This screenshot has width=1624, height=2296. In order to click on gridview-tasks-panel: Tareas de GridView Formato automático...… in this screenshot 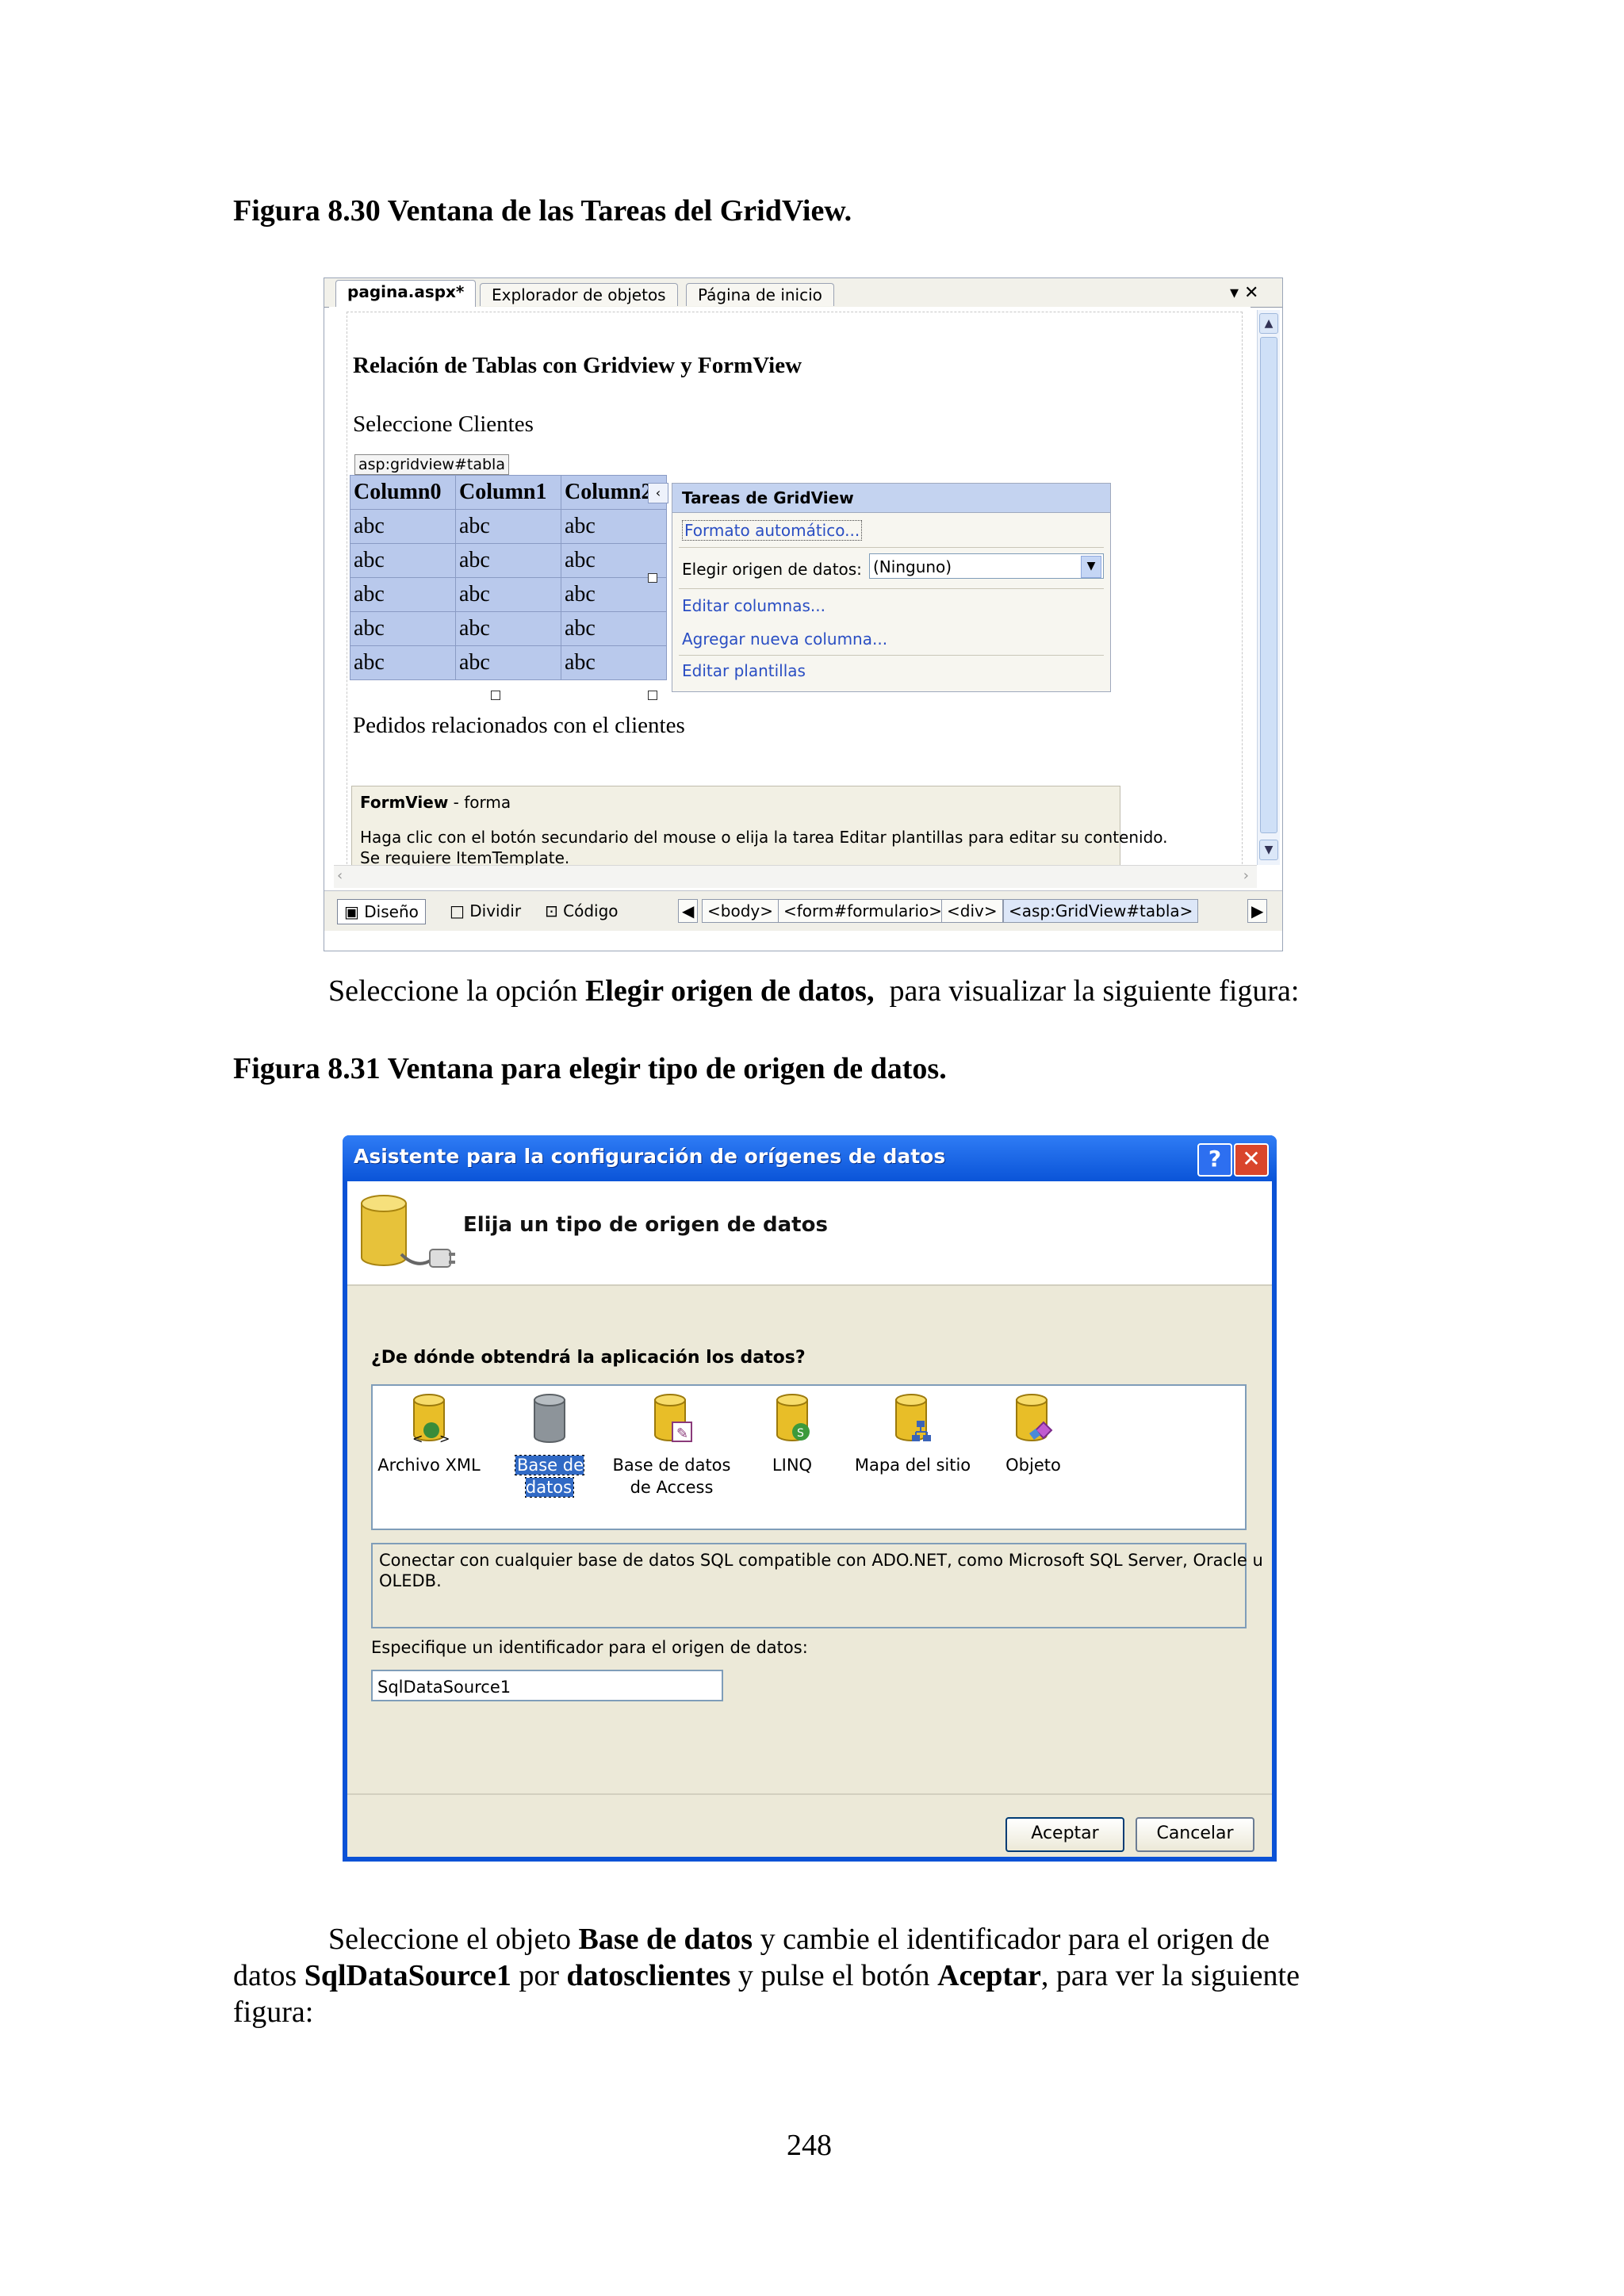, I will do `click(892, 587)`.